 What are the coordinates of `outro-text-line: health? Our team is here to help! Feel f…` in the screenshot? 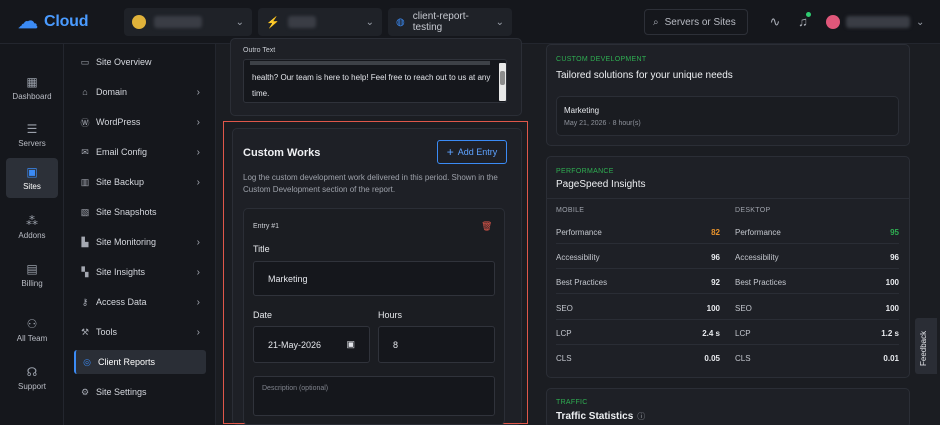 It's located at (371, 77).